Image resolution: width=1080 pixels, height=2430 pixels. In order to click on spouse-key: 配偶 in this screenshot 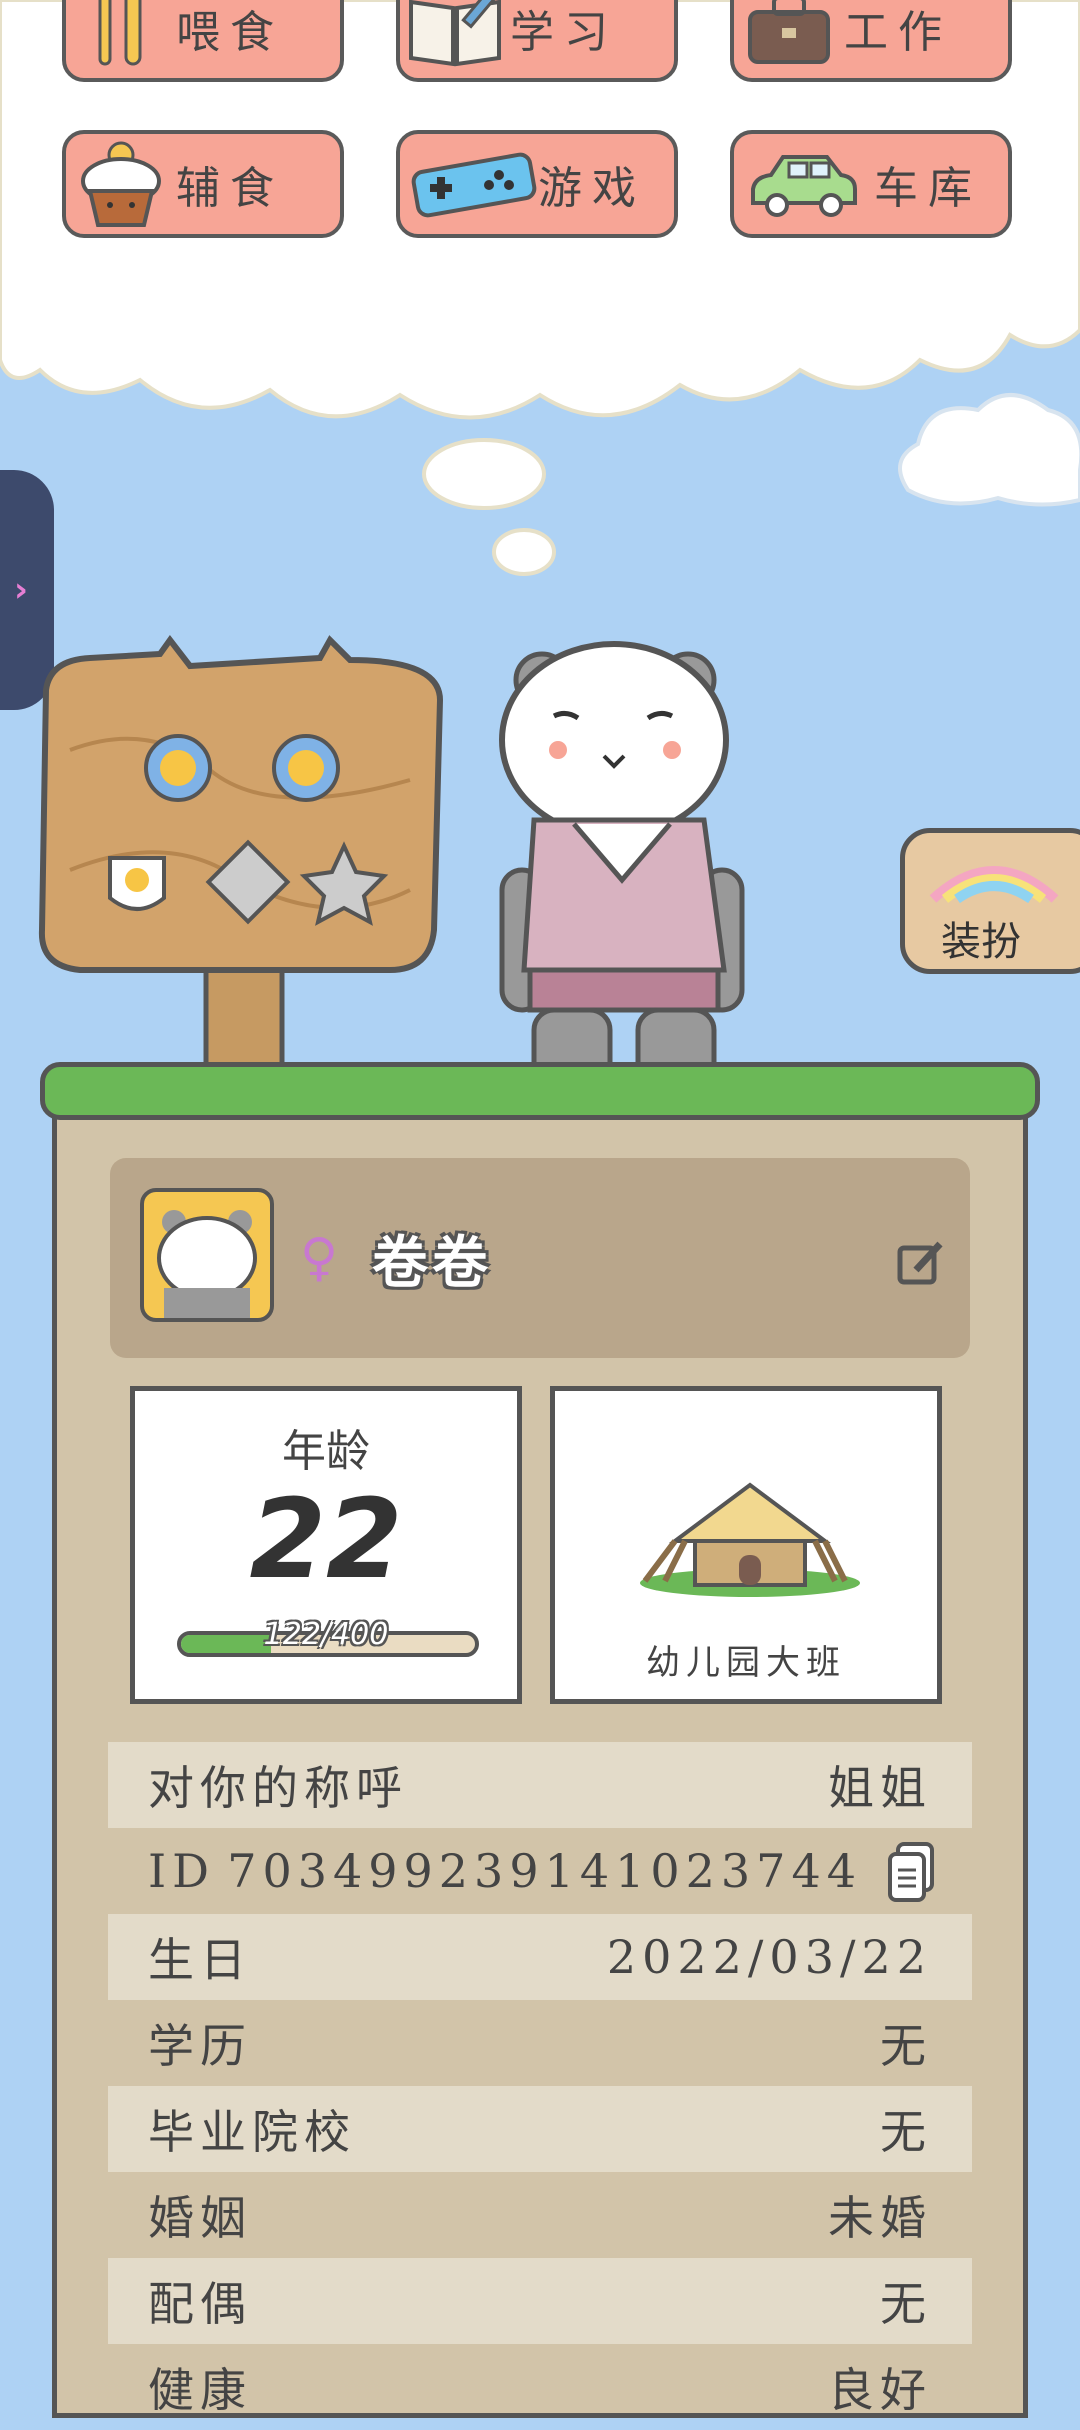, I will do `click(200, 2304)`.